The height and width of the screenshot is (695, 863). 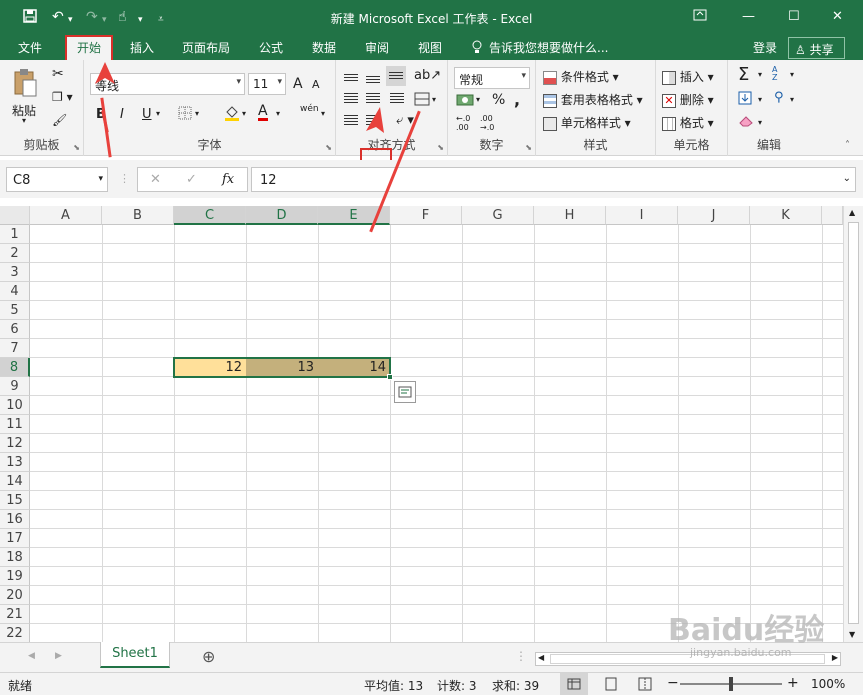 I want to click on delete-cells-button: ✕ 删除 ▾, so click(x=688, y=99).